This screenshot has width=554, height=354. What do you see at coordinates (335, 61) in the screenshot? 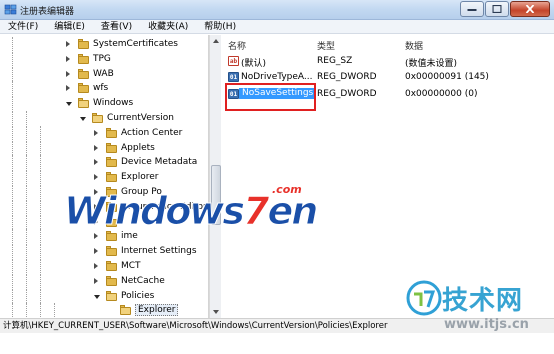
I see `value-type: REG_SZ` at bounding box center [335, 61].